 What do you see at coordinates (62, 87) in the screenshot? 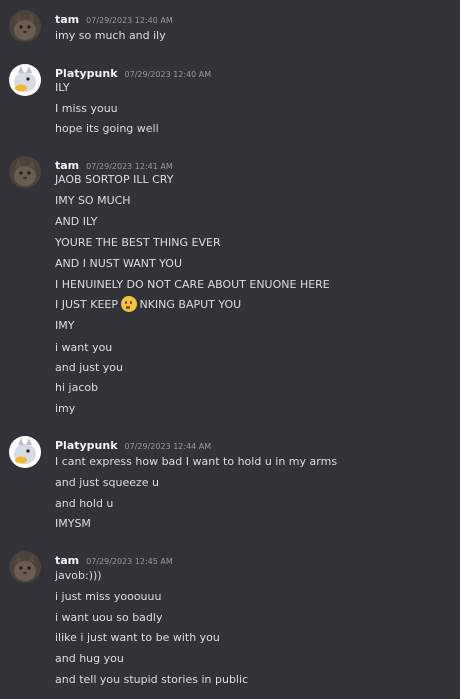
I see `message-line: ILY` at bounding box center [62, 87].